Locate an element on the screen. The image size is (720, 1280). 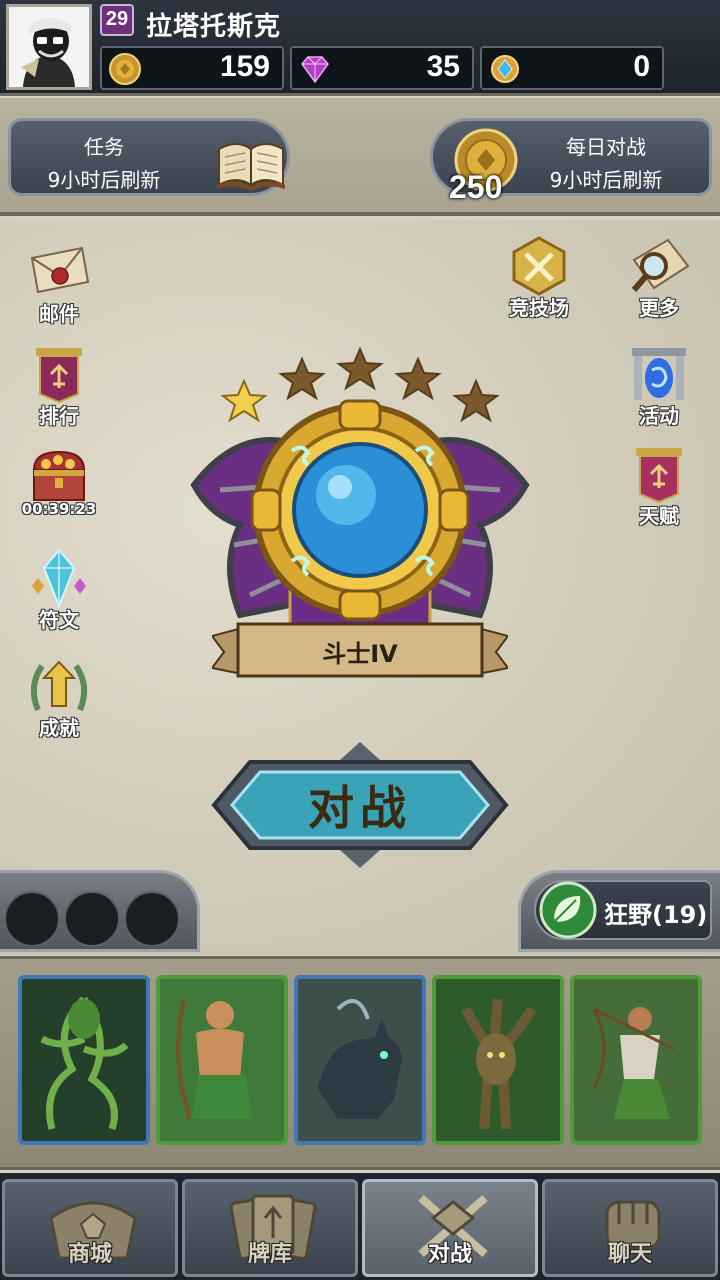
player-avatar is located at coordinates (49, 47).